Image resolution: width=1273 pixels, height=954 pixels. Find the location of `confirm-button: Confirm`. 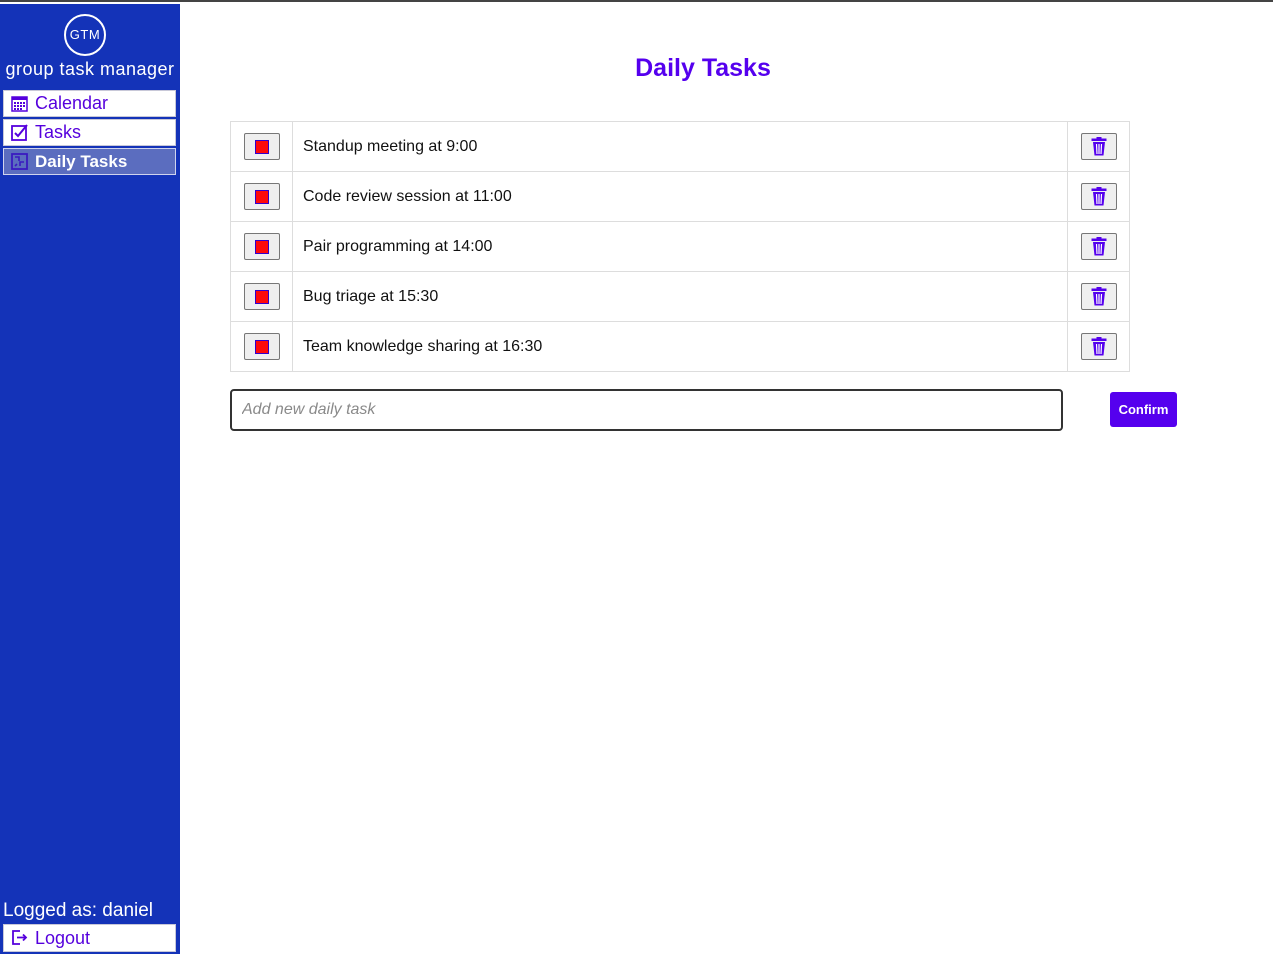

confirm-button: Confirm is located at coordinates (1143, 409).